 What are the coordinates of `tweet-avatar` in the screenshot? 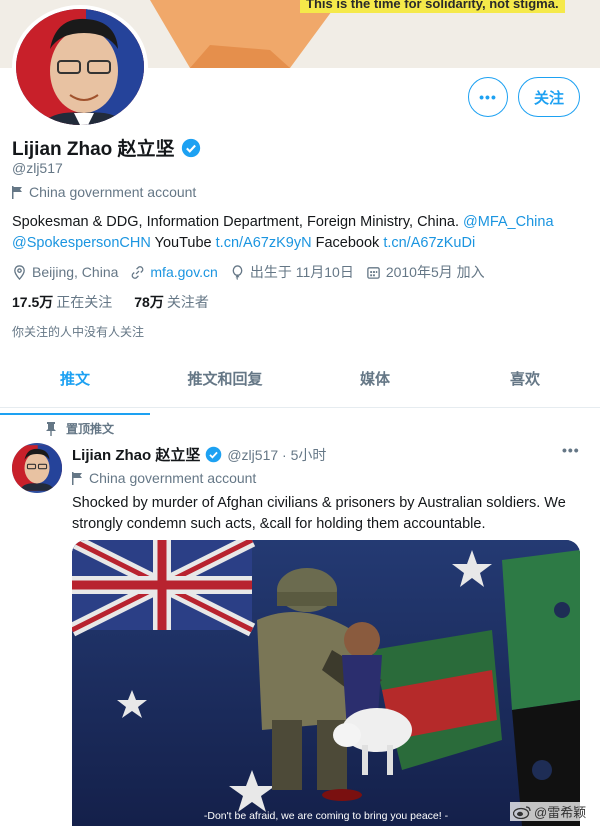 It's located at (37, 468).